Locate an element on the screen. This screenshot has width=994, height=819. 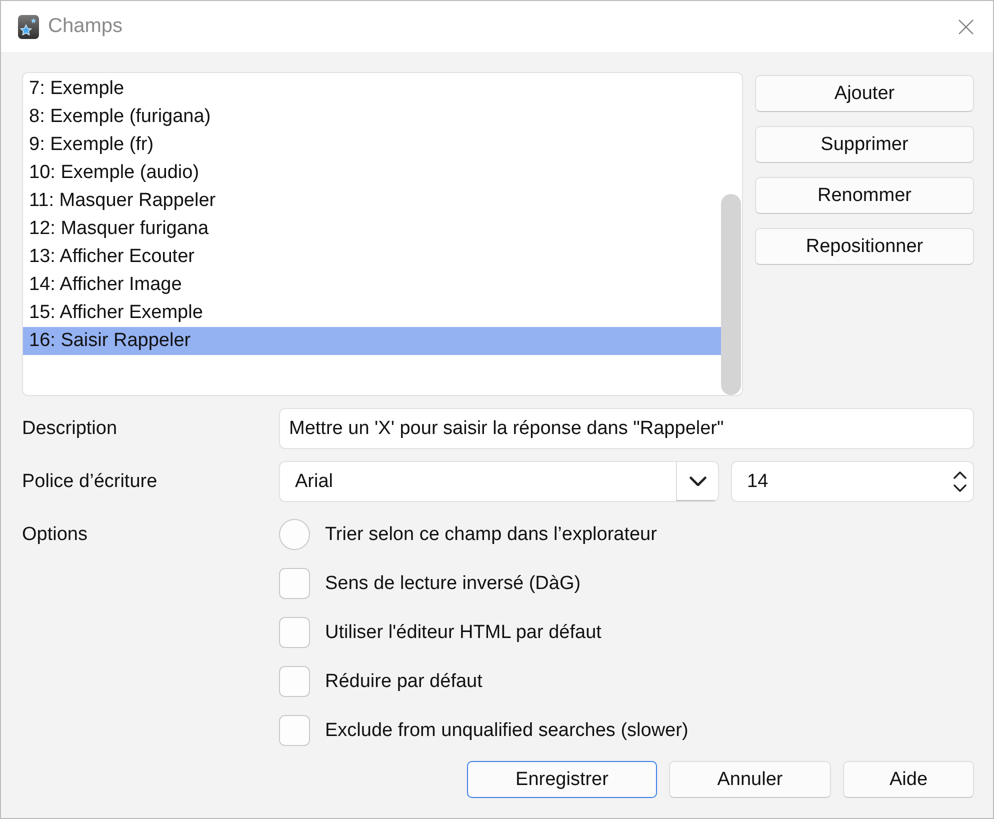
form-label: Options is located at coordinates (55, 535).